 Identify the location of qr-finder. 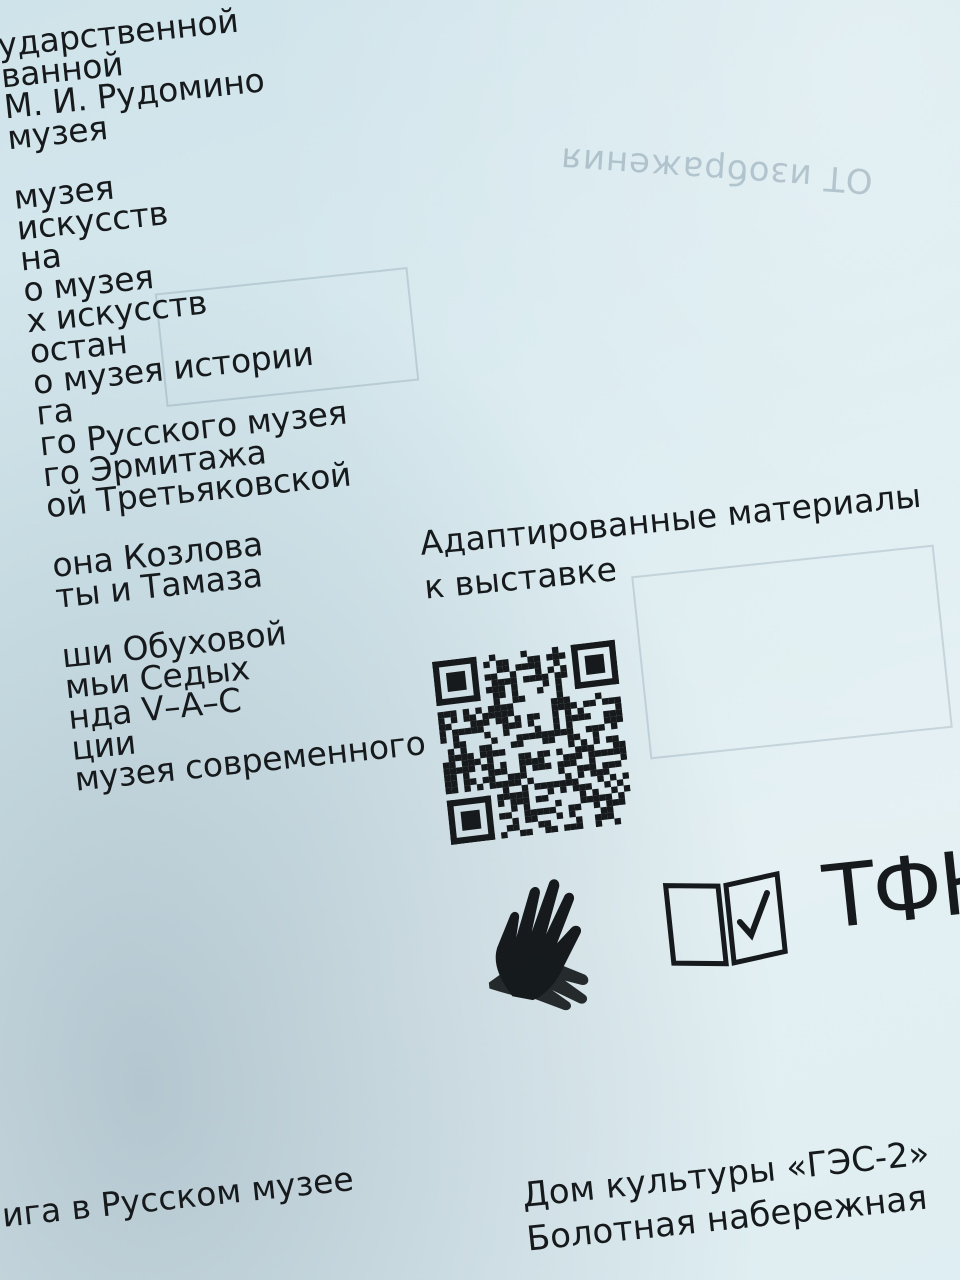
(576, 667).